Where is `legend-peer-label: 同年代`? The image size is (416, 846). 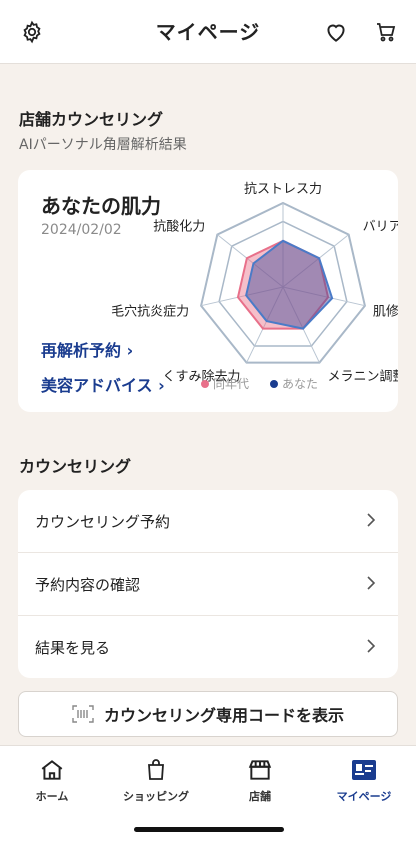
legend-peer-label: 同年代 is located at coordinates (231, 384).